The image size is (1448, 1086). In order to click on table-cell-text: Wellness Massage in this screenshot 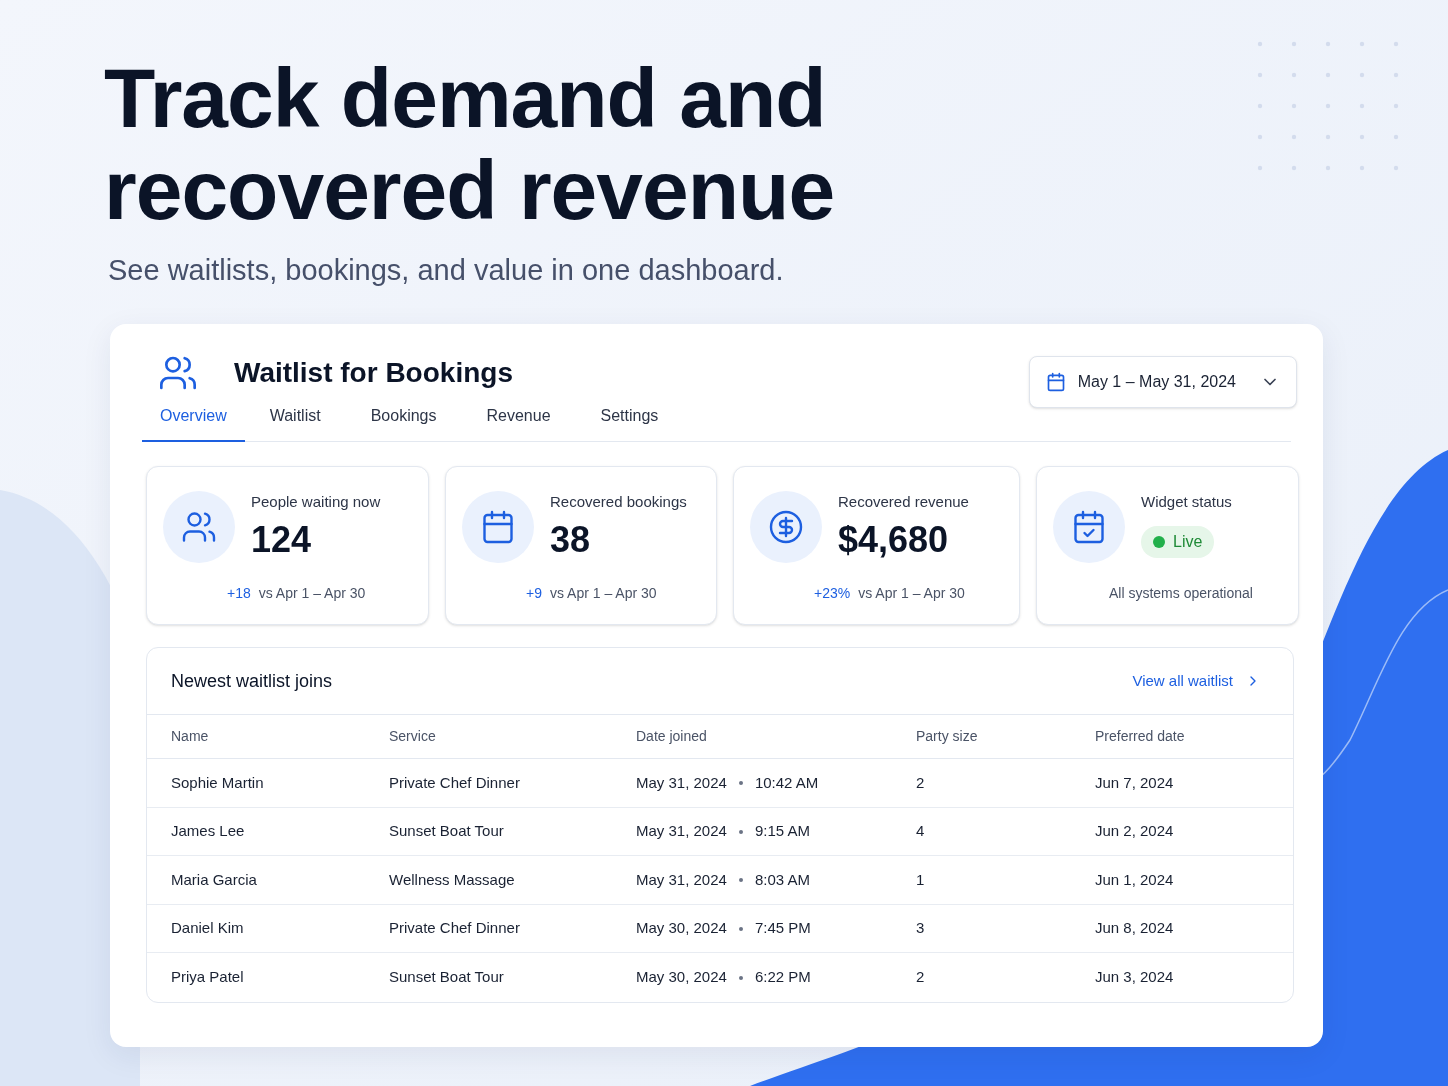, I will do `click(452, 879)`.